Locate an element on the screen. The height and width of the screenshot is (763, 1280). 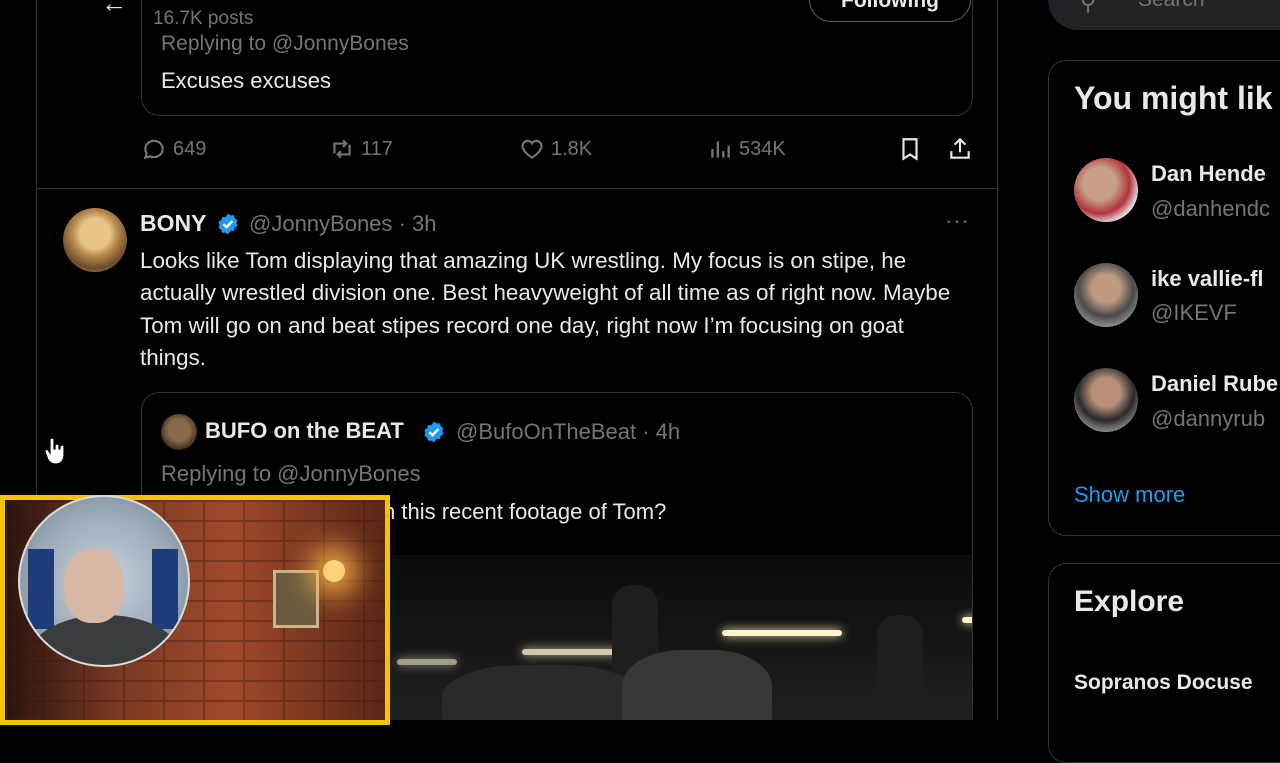
back-arrow-icon: ← is located at coordinates (114, 9).